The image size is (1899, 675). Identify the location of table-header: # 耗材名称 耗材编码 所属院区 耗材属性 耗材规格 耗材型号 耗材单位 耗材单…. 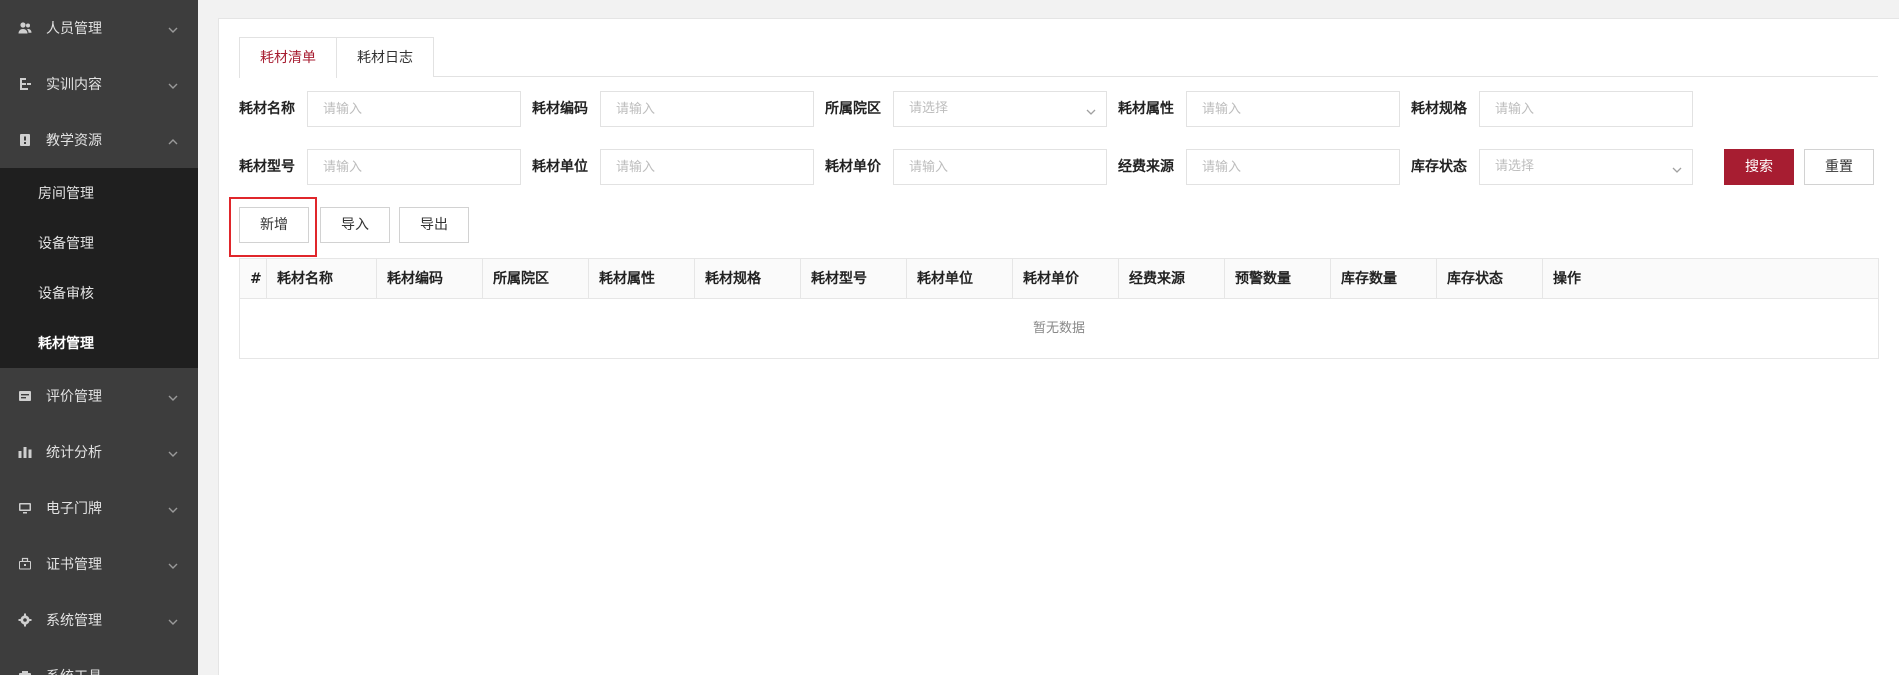
(1059, 279).